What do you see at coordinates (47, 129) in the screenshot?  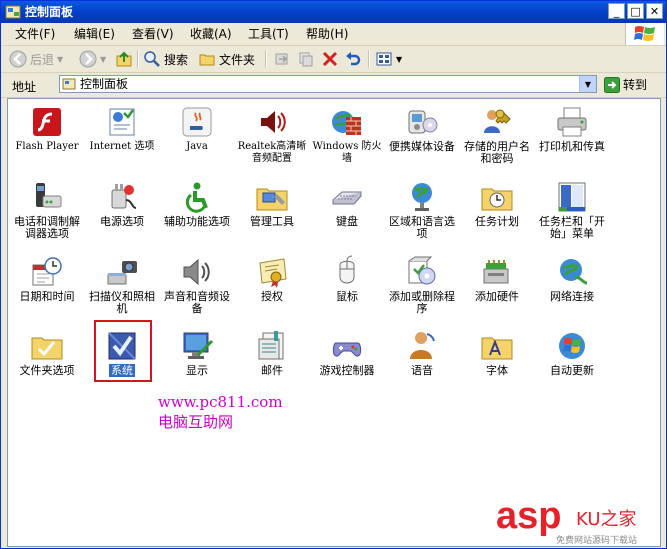 I see `control-panel-item: Flash Player` at bounding box center [47, 129].